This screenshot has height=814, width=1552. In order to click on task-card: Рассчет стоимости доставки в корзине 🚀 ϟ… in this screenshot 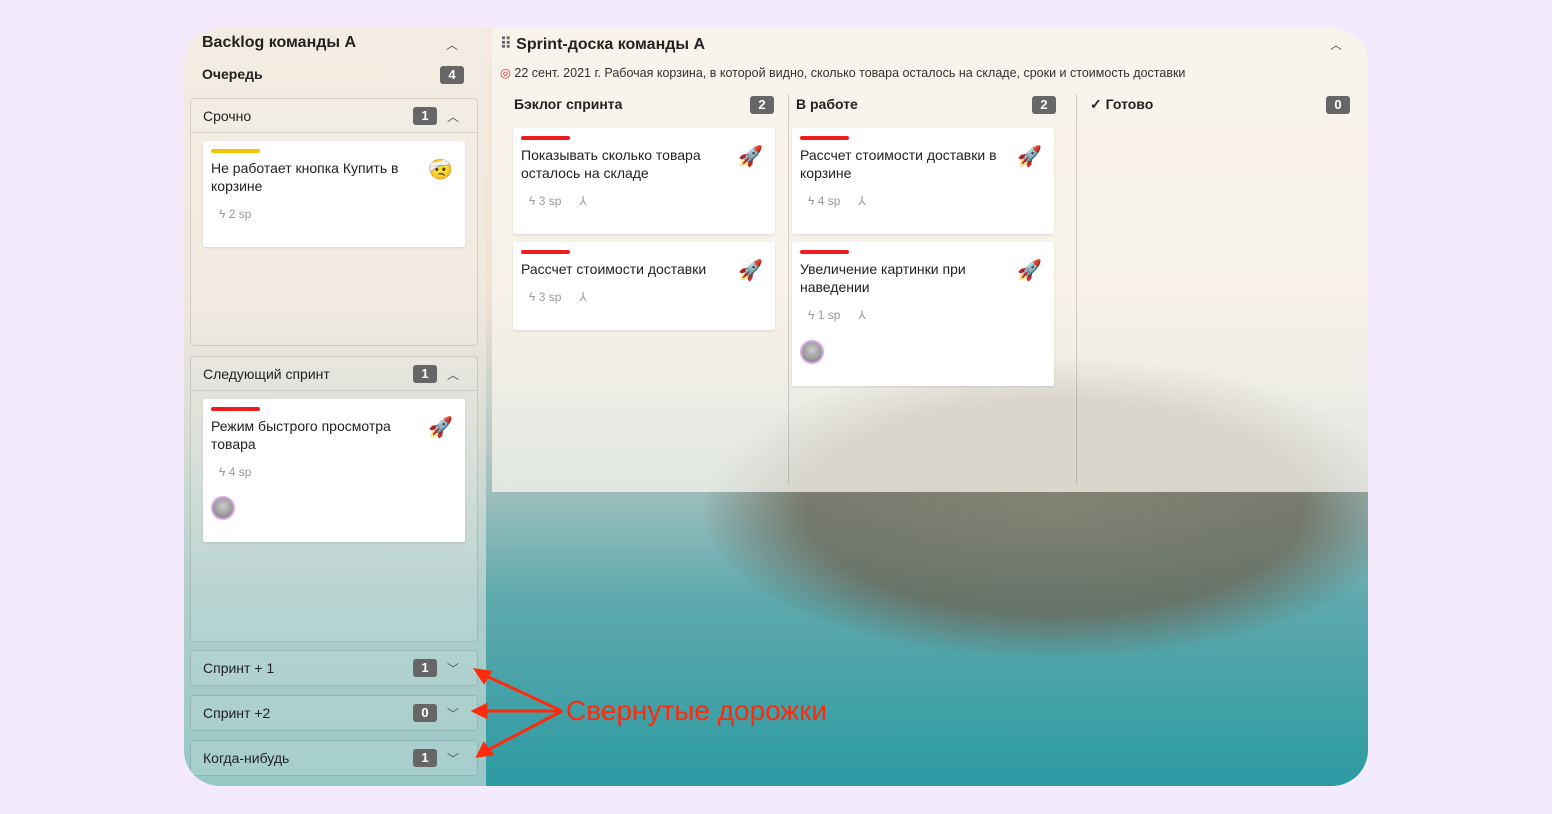, I will do `click(923, 181)`.